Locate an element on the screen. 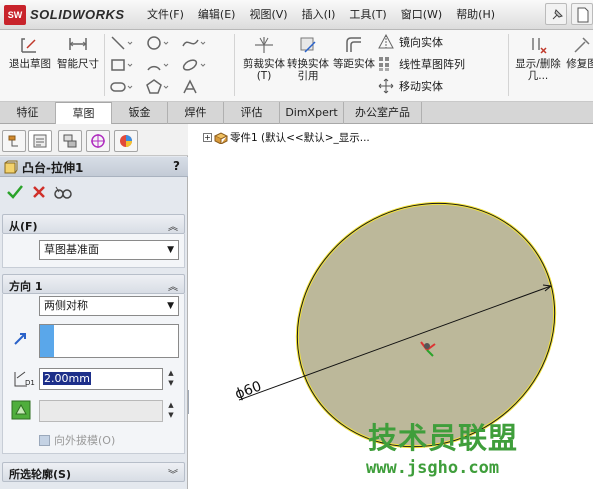  smart-dimension-button: 智能尺寸 is located at coordinates (78, 65).